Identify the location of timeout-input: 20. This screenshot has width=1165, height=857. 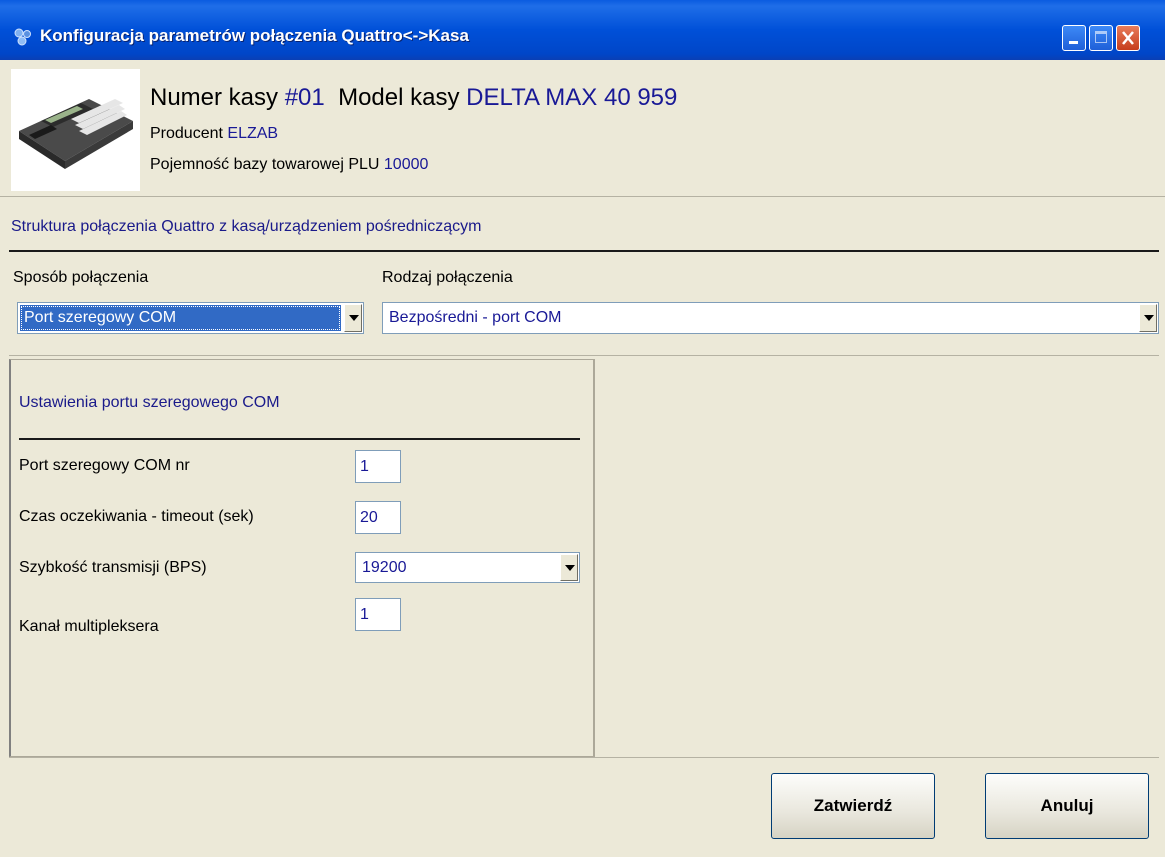
(378, 517).